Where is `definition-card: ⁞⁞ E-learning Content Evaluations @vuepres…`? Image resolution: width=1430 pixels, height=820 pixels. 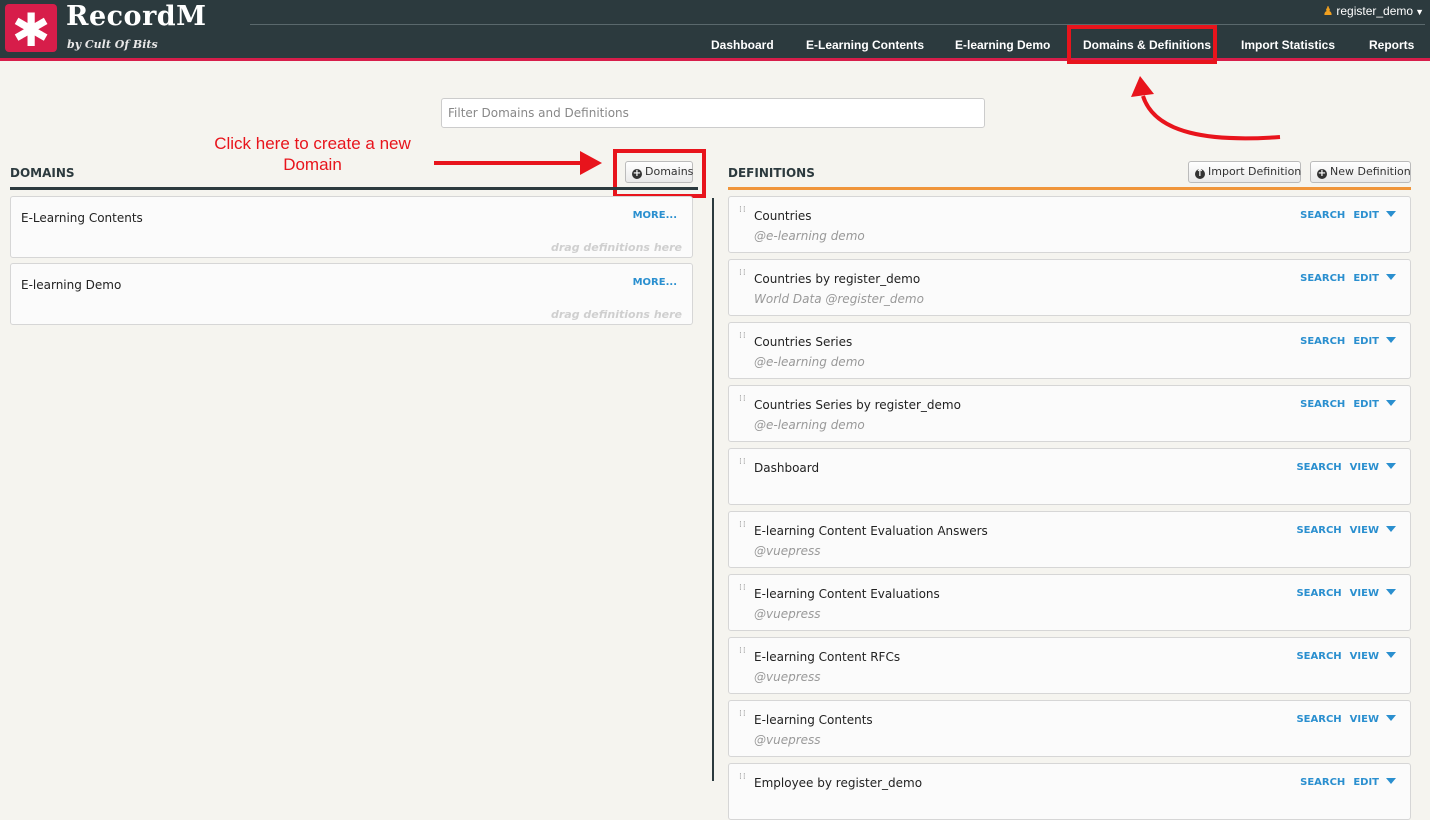 definition-card: ⁞⁞ E-learning Content Evaluations @vuepres… is located at coordinates (1069, 602).